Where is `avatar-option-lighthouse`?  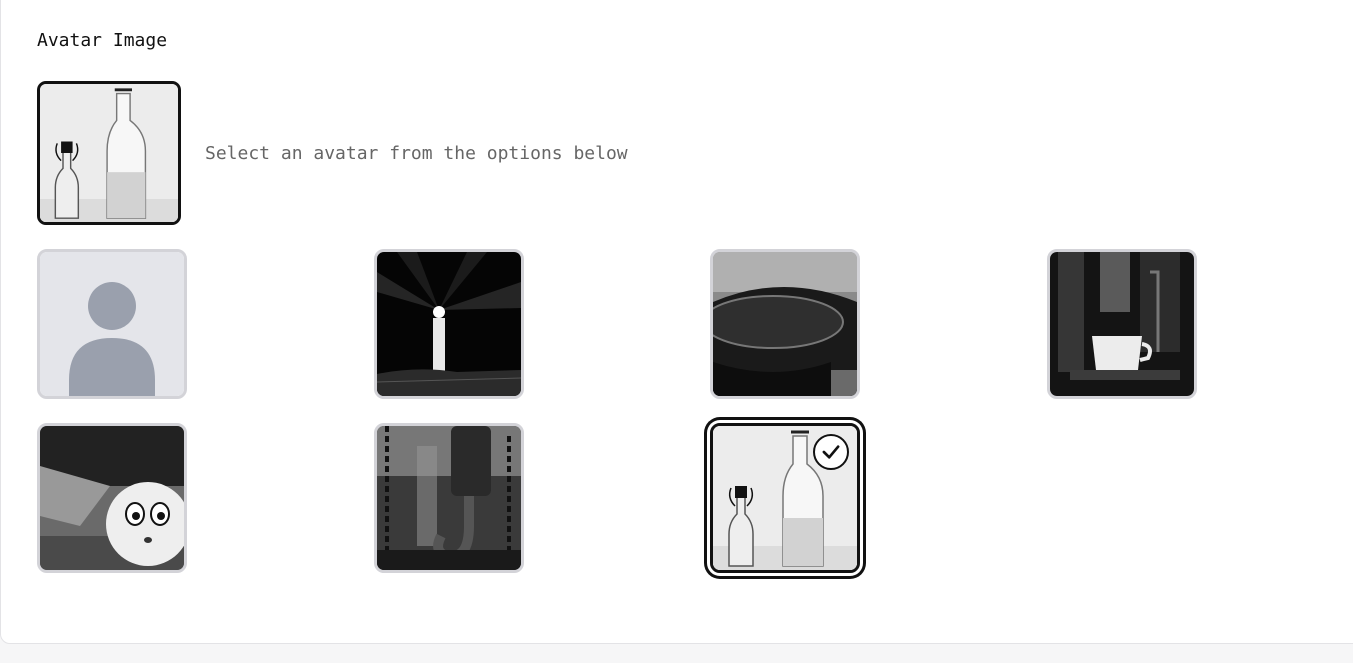 avatar-option-lighthouse is located at coordinates (449, 324).